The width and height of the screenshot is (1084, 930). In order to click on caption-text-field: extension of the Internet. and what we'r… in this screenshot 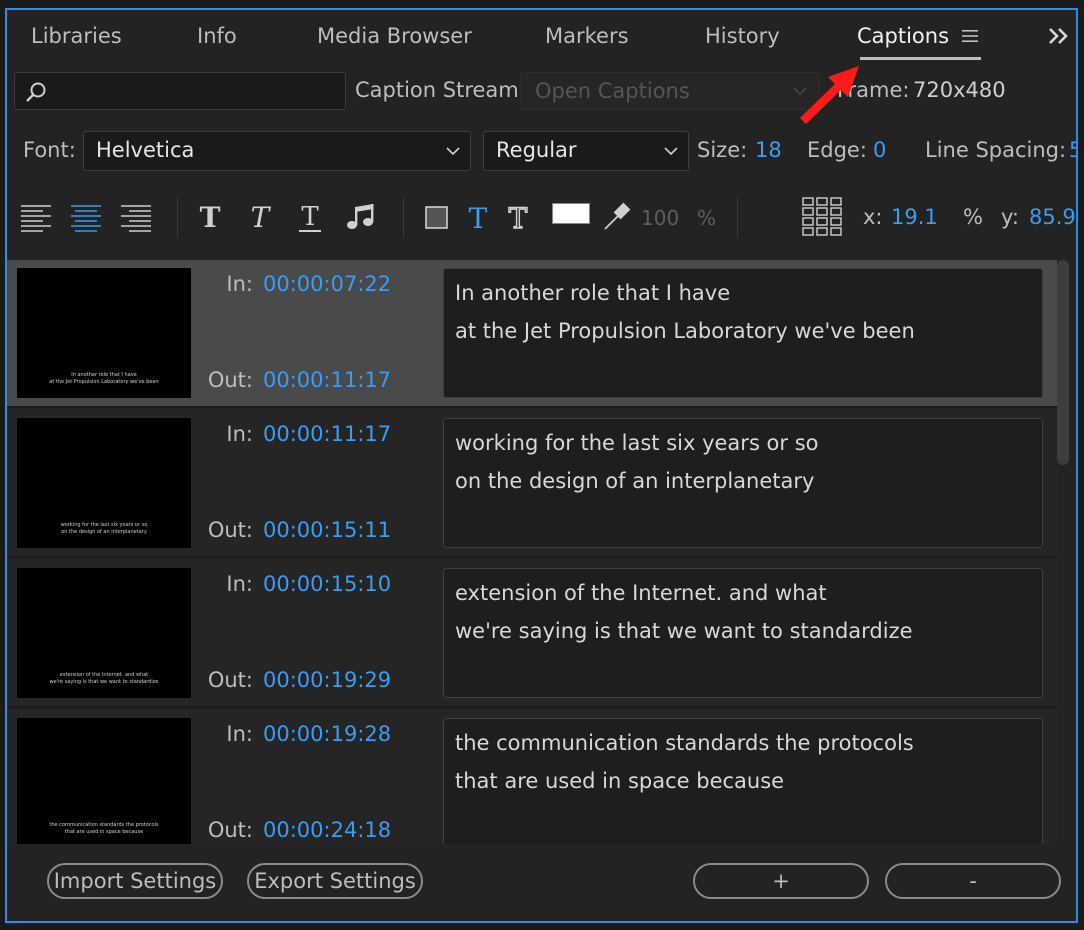, I will do `click(743, 633)`.